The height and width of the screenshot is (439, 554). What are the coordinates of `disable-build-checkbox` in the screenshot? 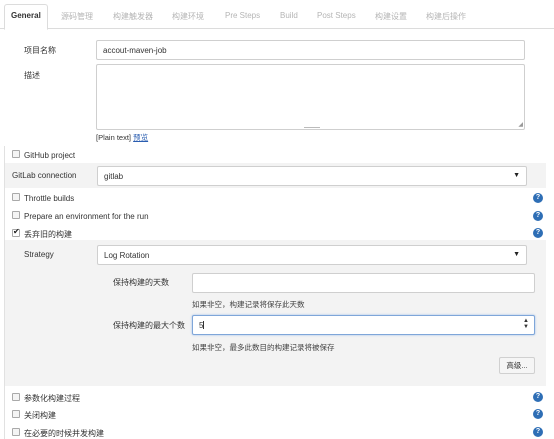 It's located at (16, 414).